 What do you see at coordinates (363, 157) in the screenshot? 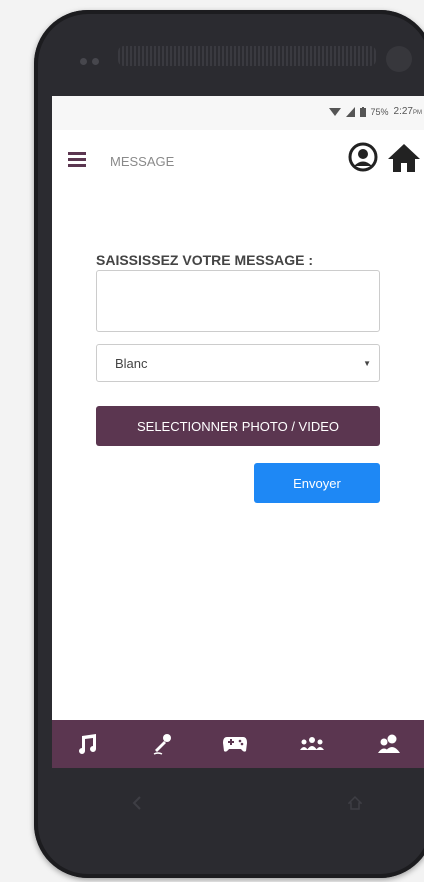
I see `user-circle-icon` at bounding box center [363, 157].